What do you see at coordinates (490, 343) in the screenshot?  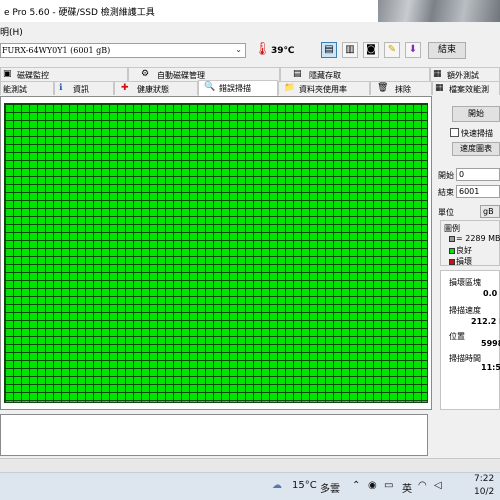 I see `position-value: 5998` at bounding box center [490, 343].